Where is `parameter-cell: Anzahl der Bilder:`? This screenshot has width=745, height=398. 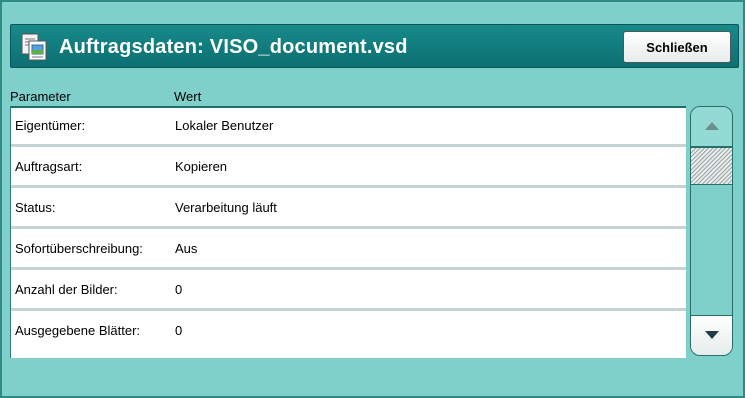
parameter-cell: Anzahl der Bilder: is located at coordinates (66, 289).